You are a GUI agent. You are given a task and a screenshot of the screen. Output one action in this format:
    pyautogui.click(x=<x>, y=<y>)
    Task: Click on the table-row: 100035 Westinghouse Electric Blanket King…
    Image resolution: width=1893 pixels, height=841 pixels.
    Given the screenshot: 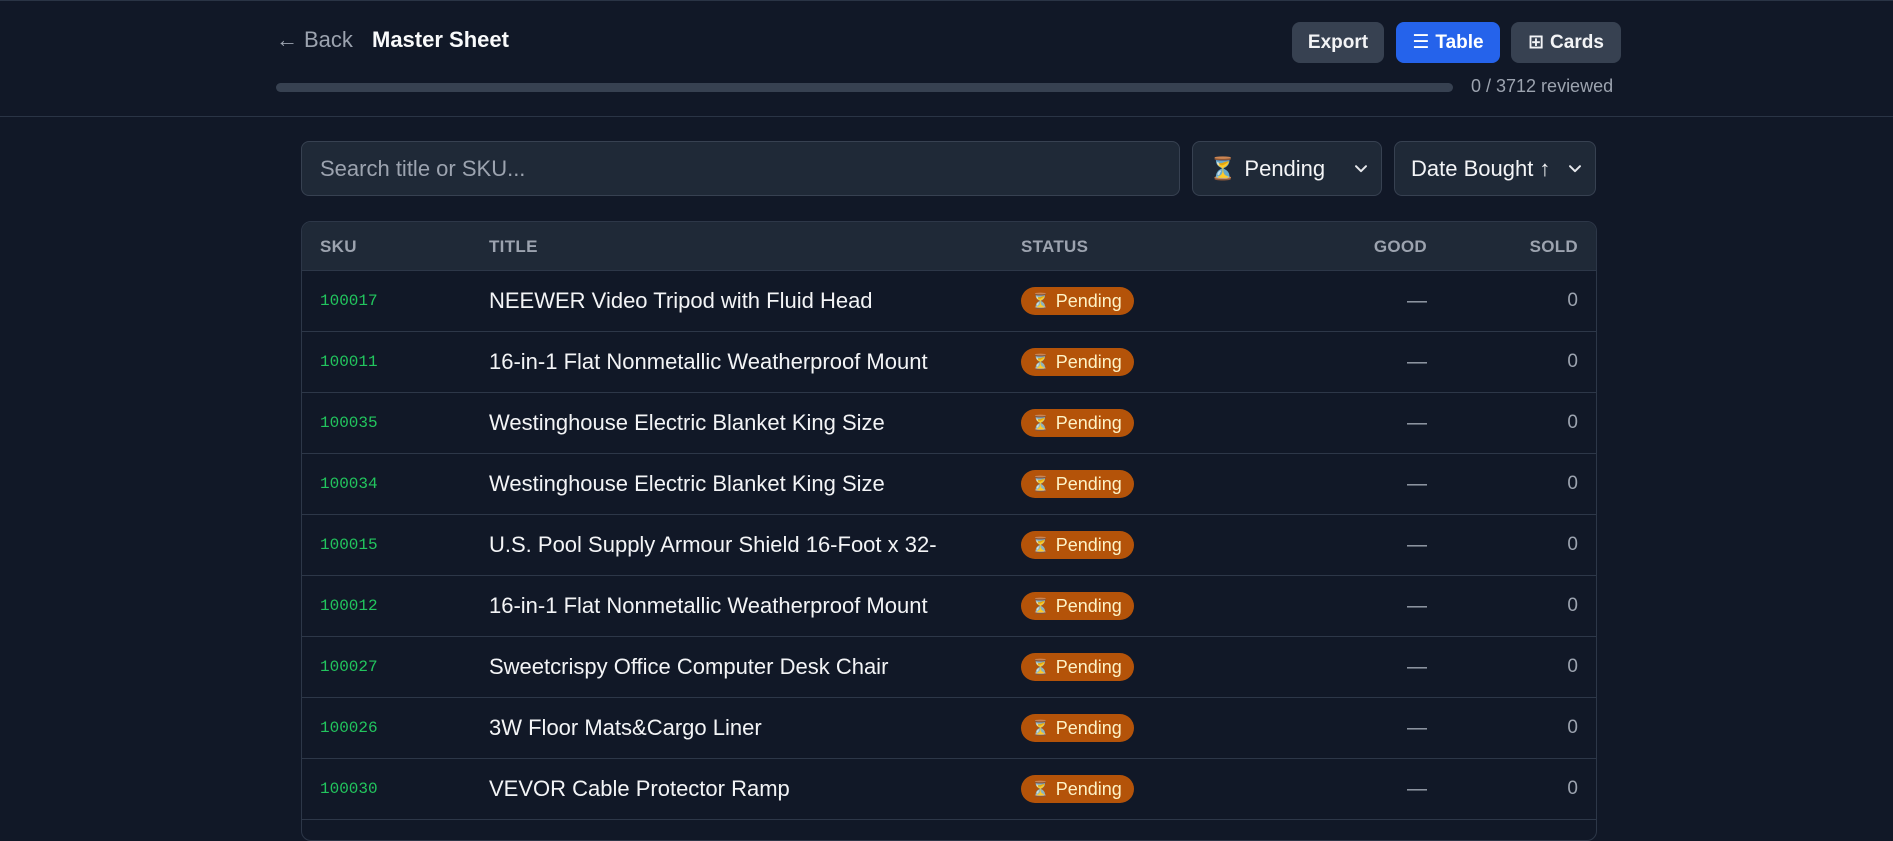 What is the action you would take?
    pyautogui.click(x=949, y=423)
    